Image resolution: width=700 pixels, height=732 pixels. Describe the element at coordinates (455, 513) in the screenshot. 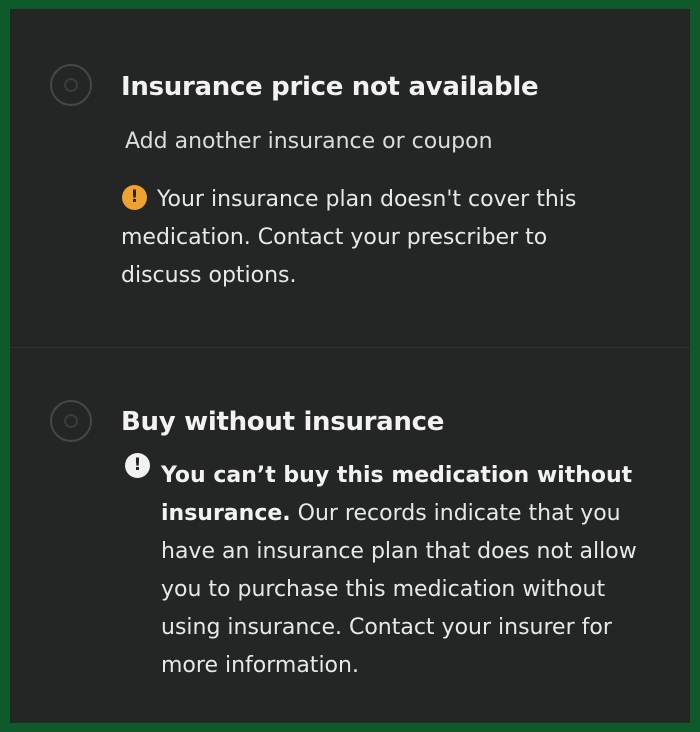

I see `alert-text: Our records indicate that you` at that location.